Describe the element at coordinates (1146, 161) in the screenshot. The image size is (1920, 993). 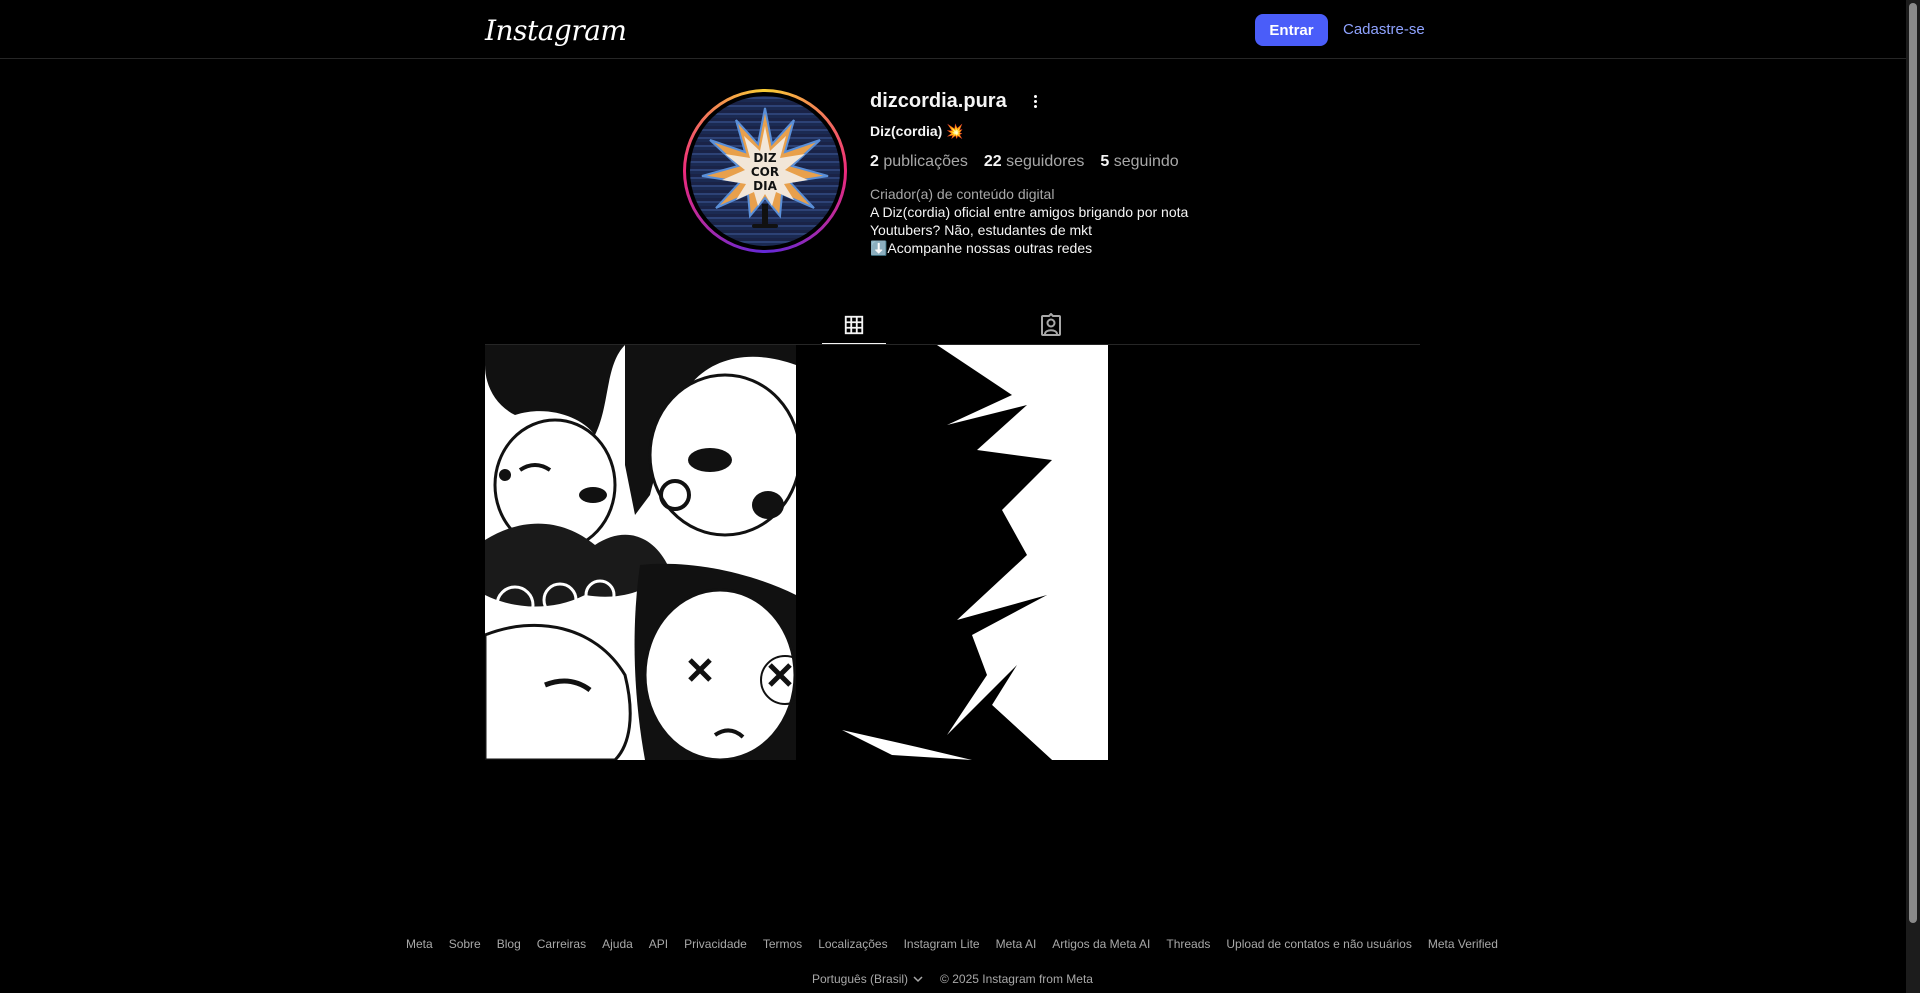
I see `stat-following-label: seguindo` at that location.